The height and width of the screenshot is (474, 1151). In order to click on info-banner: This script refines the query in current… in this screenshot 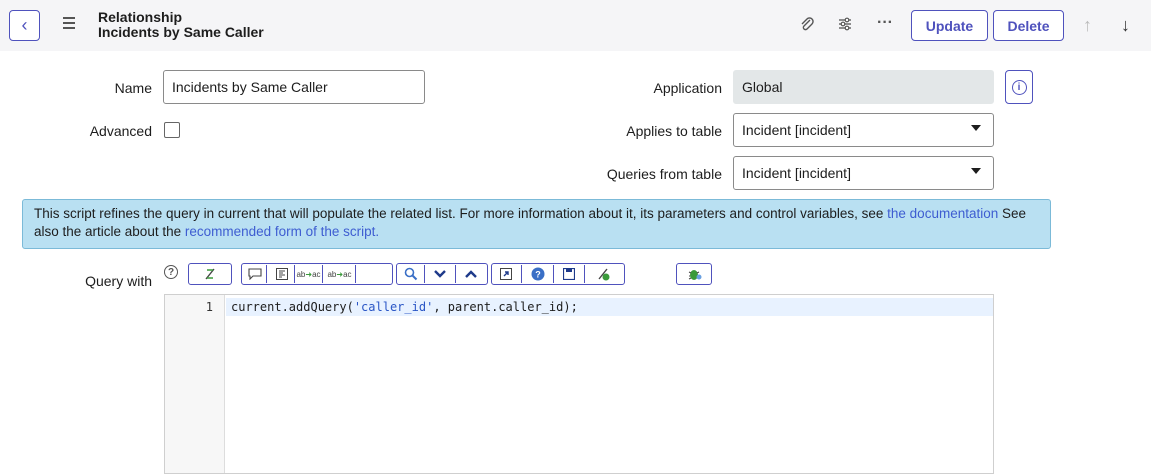, I will do `click(536, 224)`.